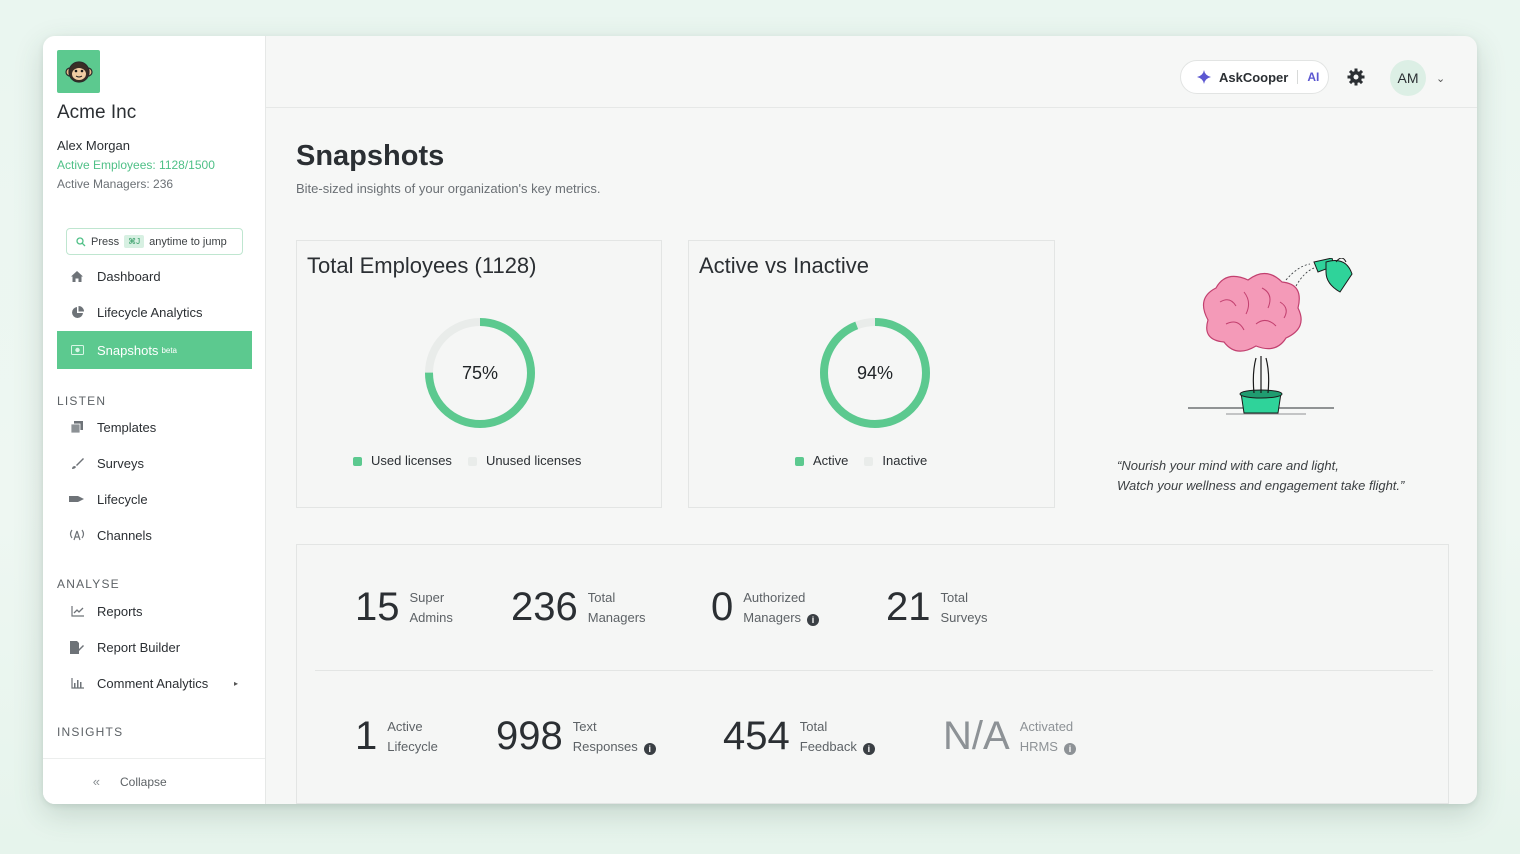  Describe the element at coordinates (1204, 77) in the screenshot. I see `sparkle-icon` at that location.